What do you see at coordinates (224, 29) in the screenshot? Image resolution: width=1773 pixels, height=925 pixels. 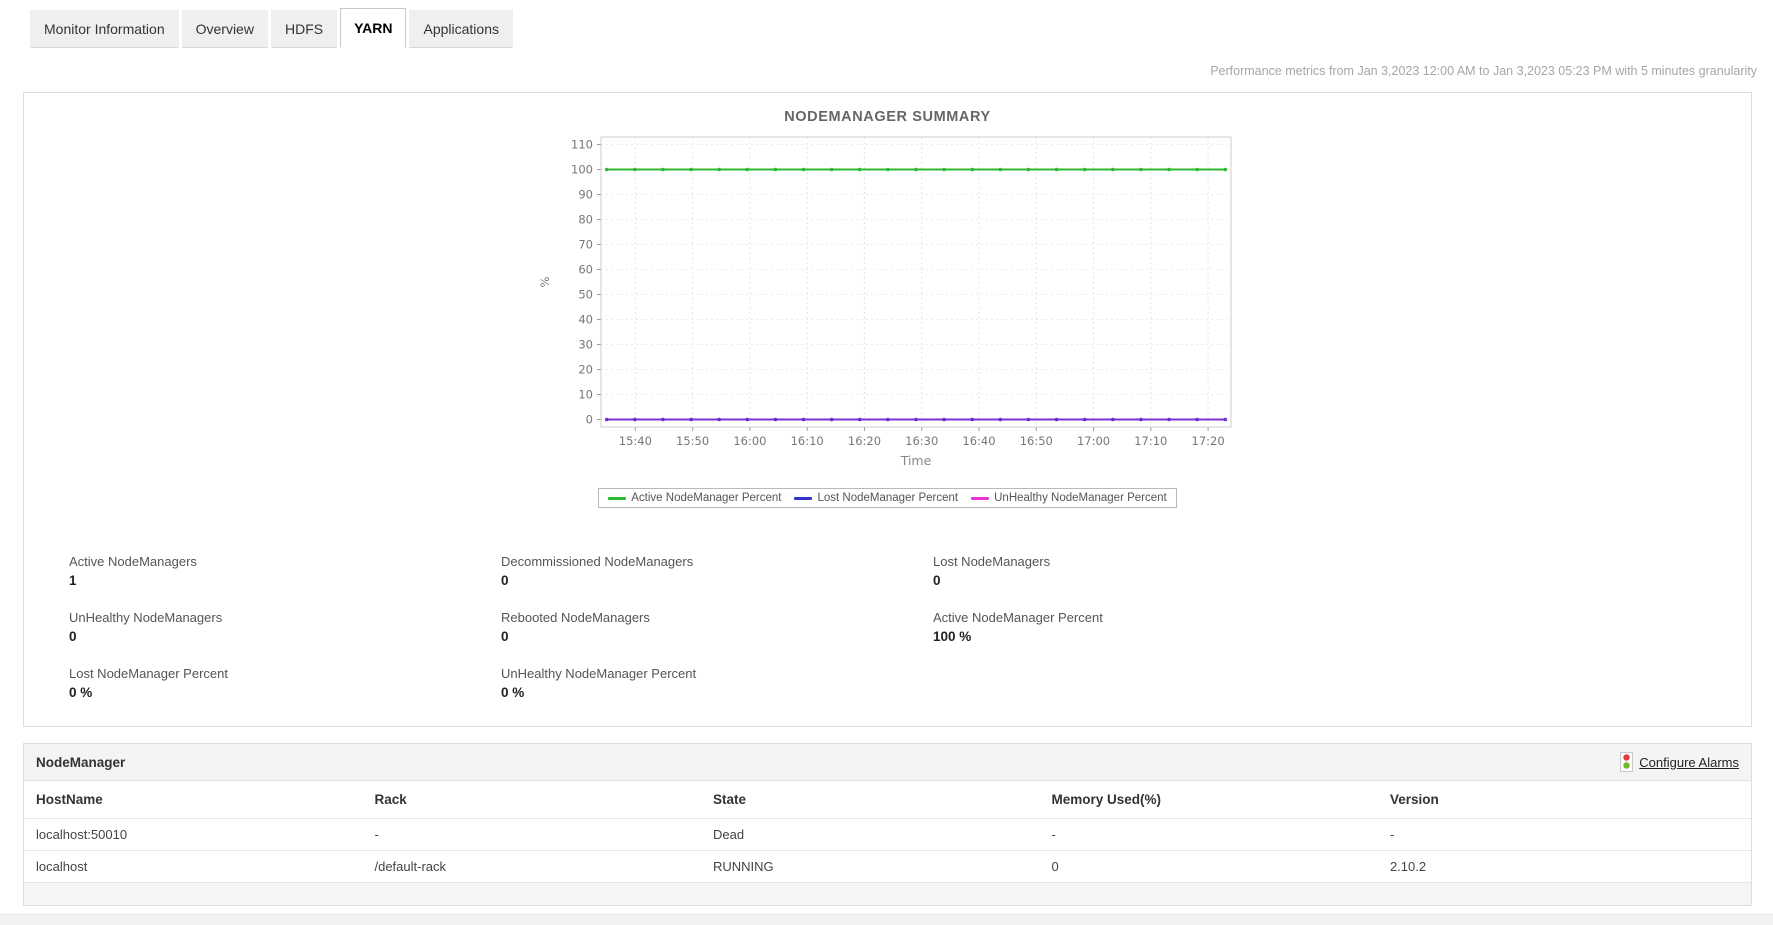 I see `tab-overview: Overview` at bounding box center [224, 29].